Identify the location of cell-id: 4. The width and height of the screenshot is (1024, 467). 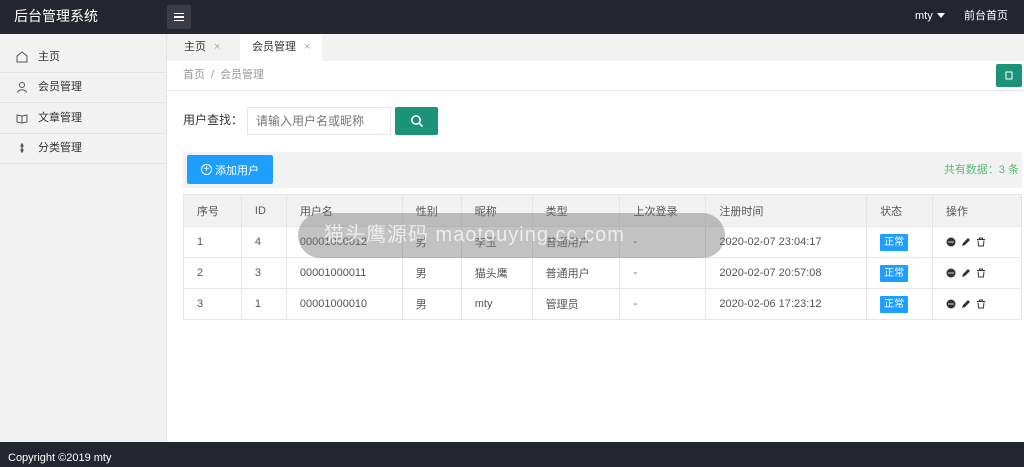
(263, 242).